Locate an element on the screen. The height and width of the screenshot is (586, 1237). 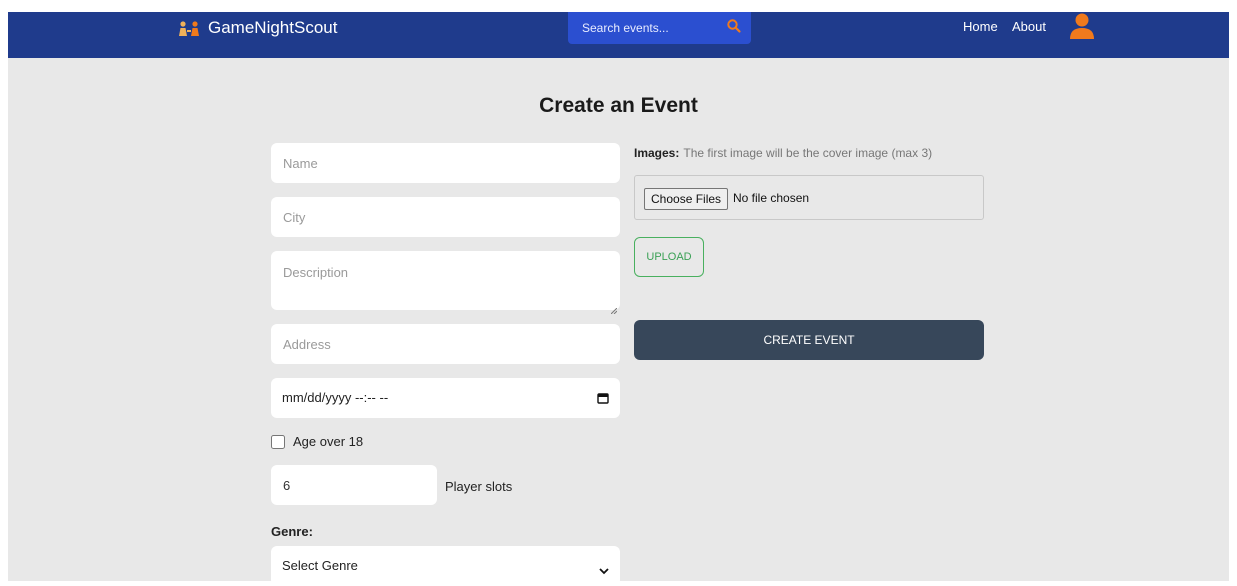
age-over-18-label: Age over 18 is located at coordinates (328, 441).